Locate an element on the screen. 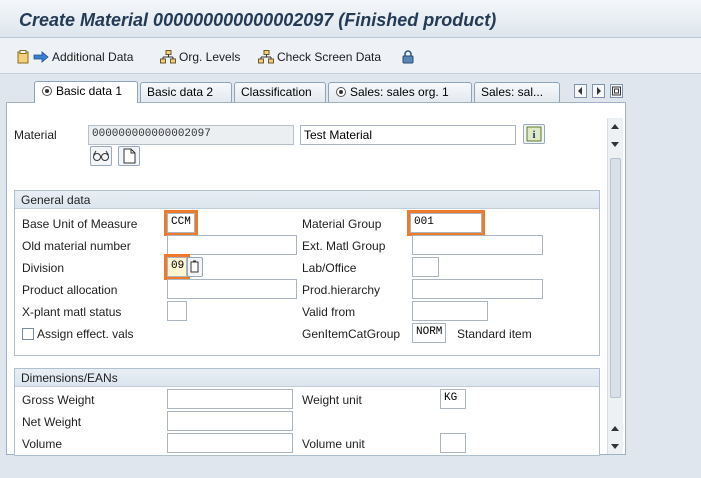  volume-label: Volume is located at coordinates (42, 444).